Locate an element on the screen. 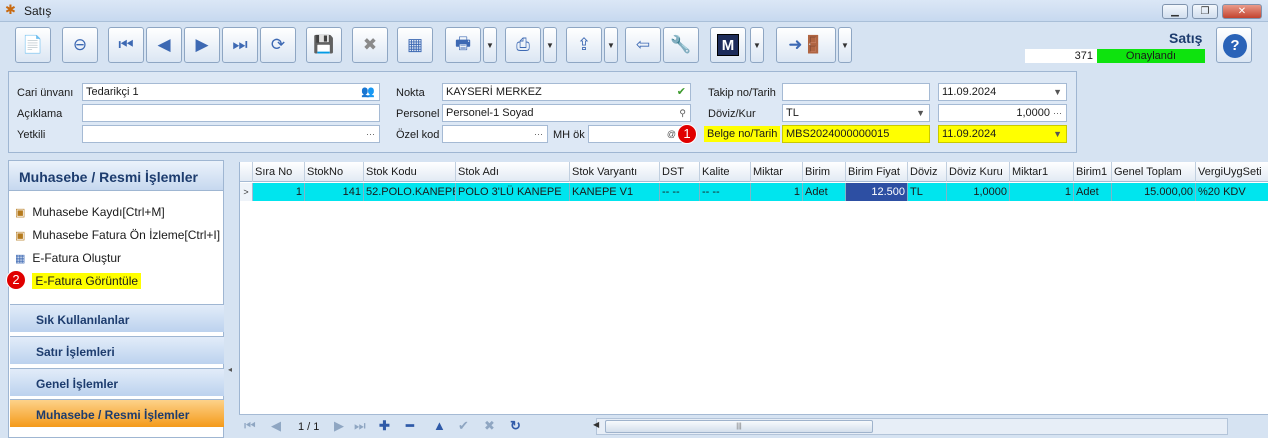 The image size is (1268, 438). move-up-icon: ▲ is located at coordinates (439, 425).